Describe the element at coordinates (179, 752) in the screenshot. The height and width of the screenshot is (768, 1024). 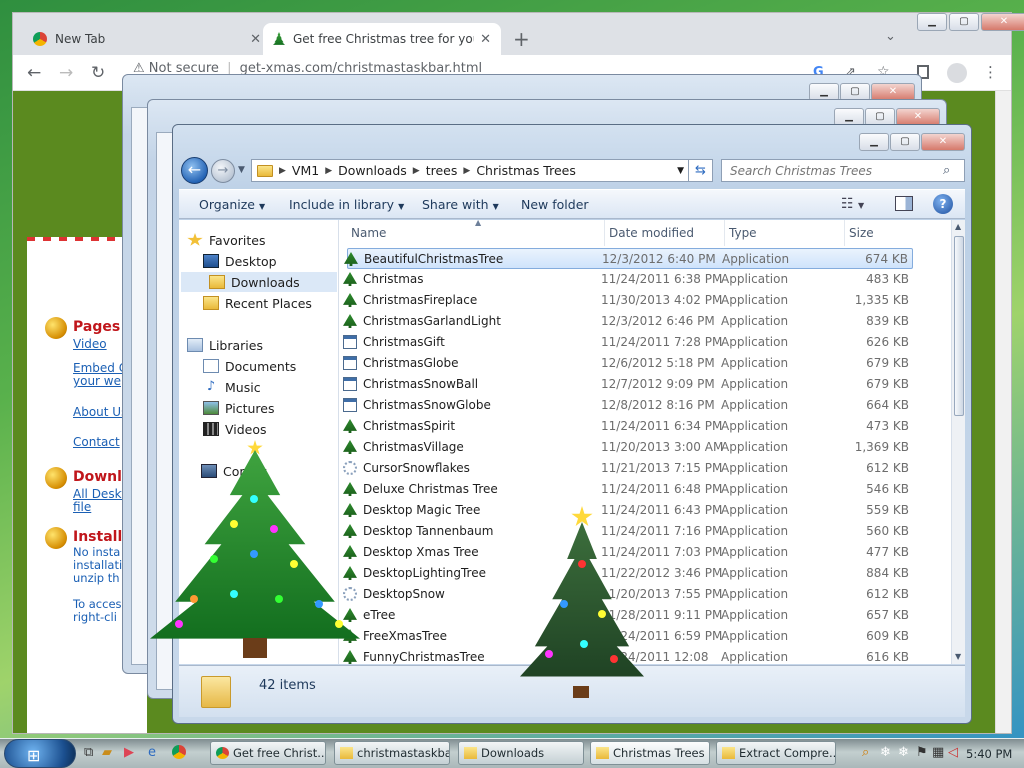
I see `chrome-icon` at that location.